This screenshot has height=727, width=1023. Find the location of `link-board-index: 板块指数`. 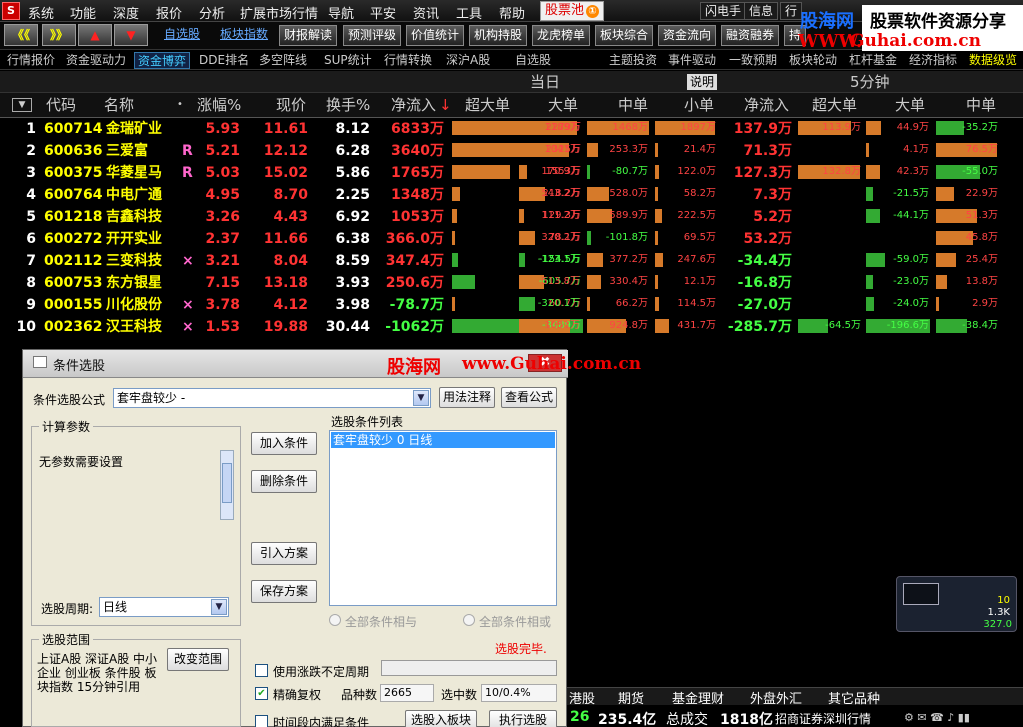

link-board-index: 板块指数 is located at coordinates (244, 35).